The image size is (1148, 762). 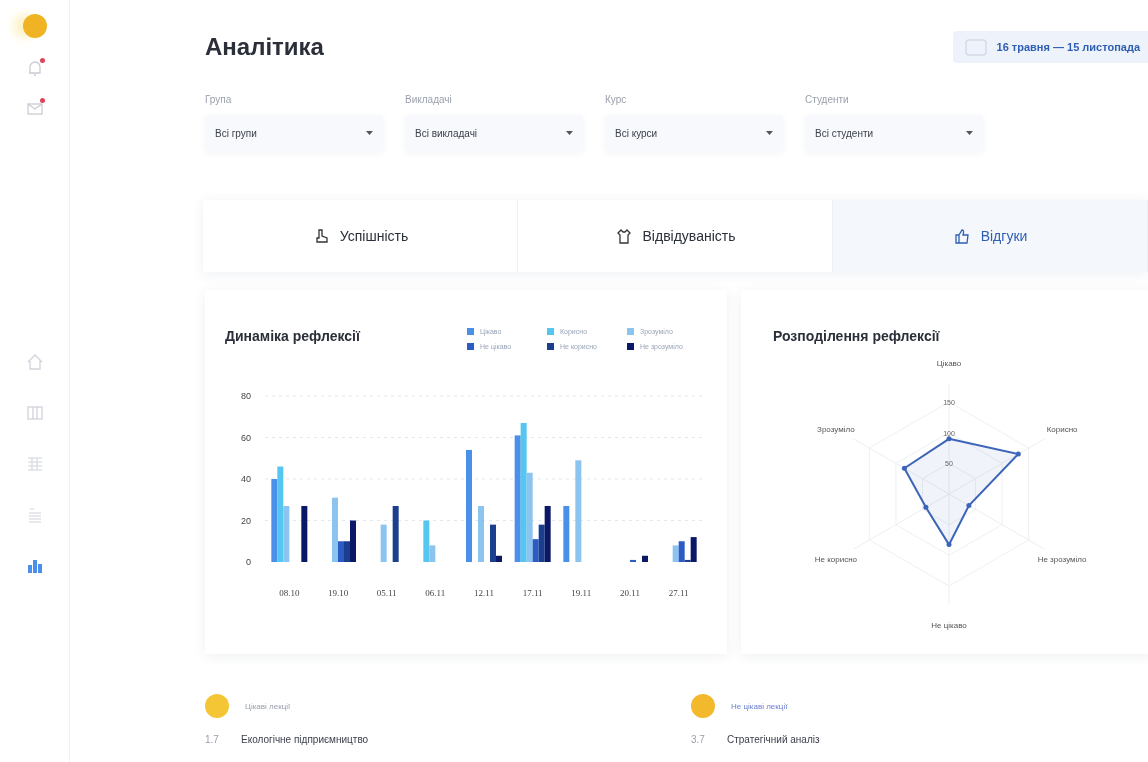 What do you see at coordinates (386, 593) in the screenshot?
I see `axis-tick-label: 05.11` at bounding box center [386, 593].